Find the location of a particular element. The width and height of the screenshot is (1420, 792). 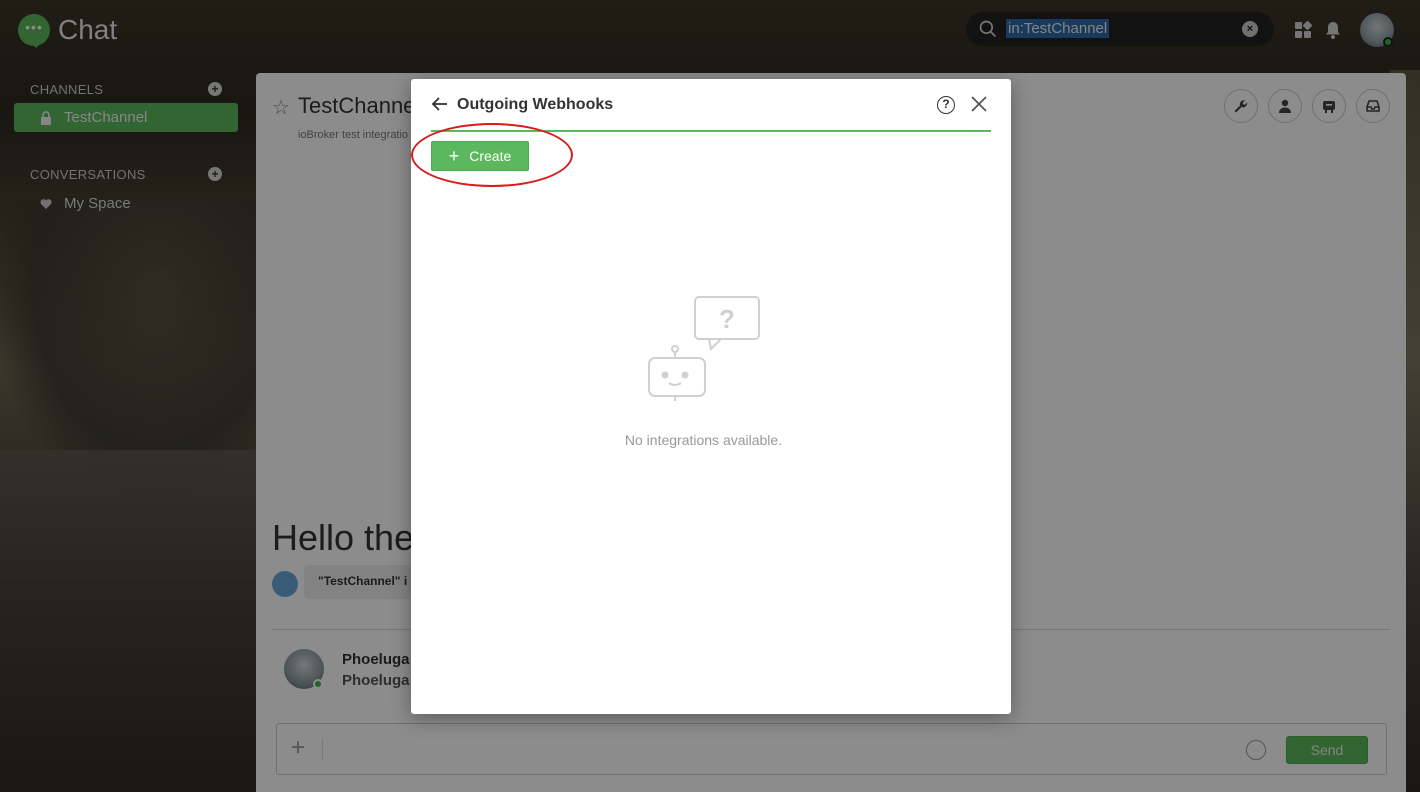

empty-state-text: No integrations available. is located at coordinates (703, 440).